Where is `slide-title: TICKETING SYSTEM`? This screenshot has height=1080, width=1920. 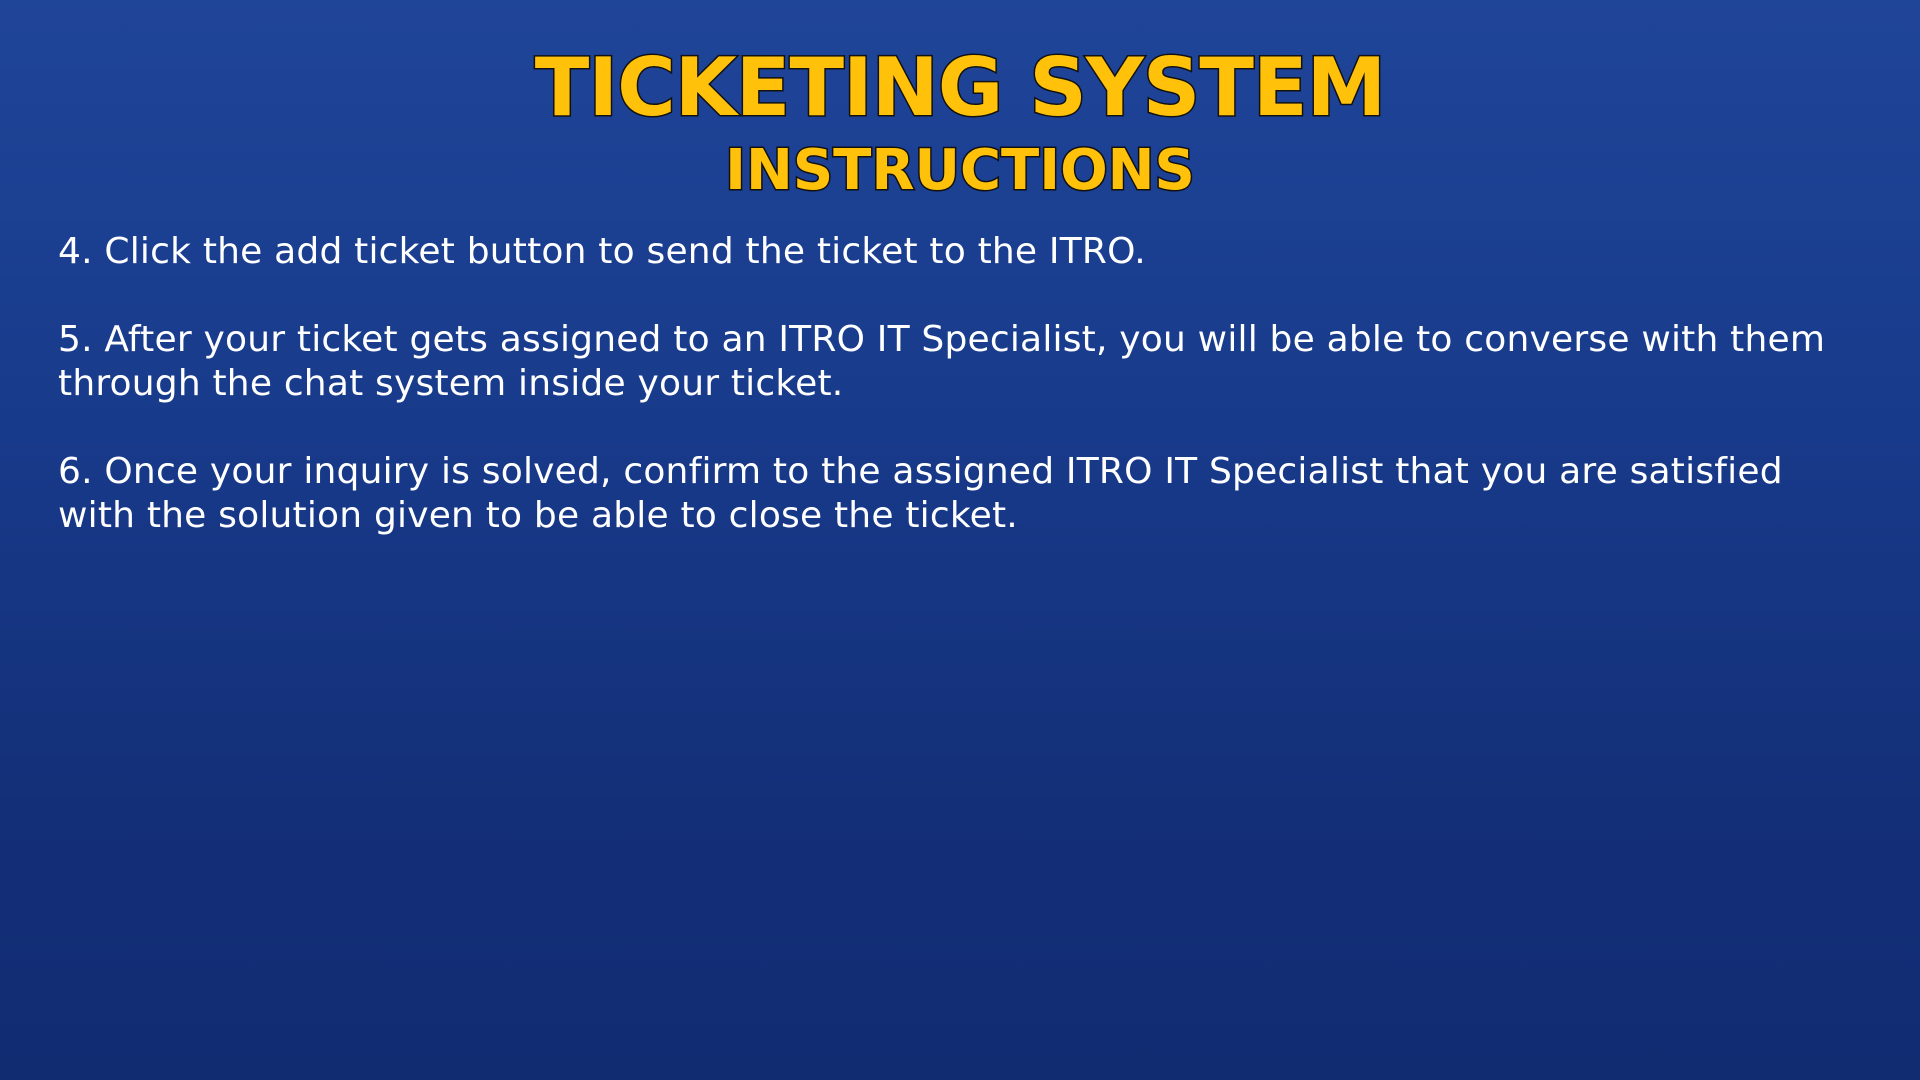 slide-title: TICKETING SYSTEM is located at coordinates (960, 88).